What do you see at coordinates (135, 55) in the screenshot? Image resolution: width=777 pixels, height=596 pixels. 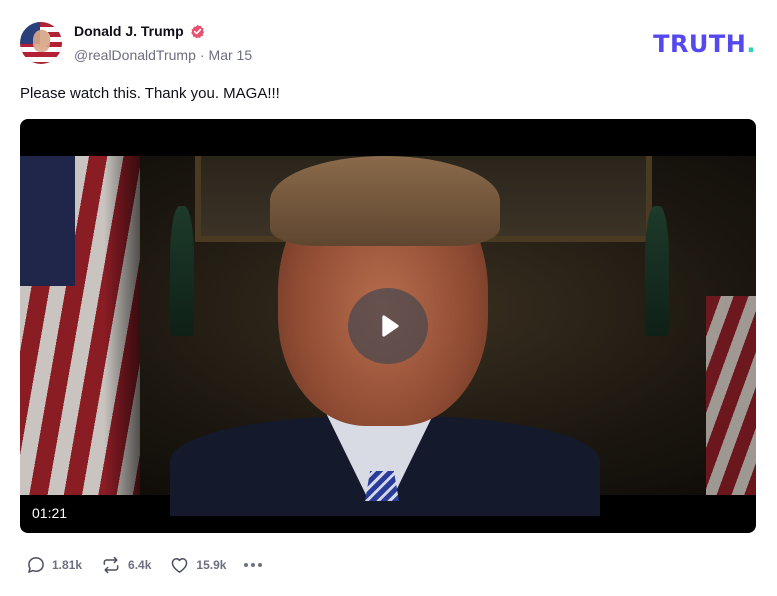 I see `author-handle: @realDonaldTrump` at bounding box center [135, 55].